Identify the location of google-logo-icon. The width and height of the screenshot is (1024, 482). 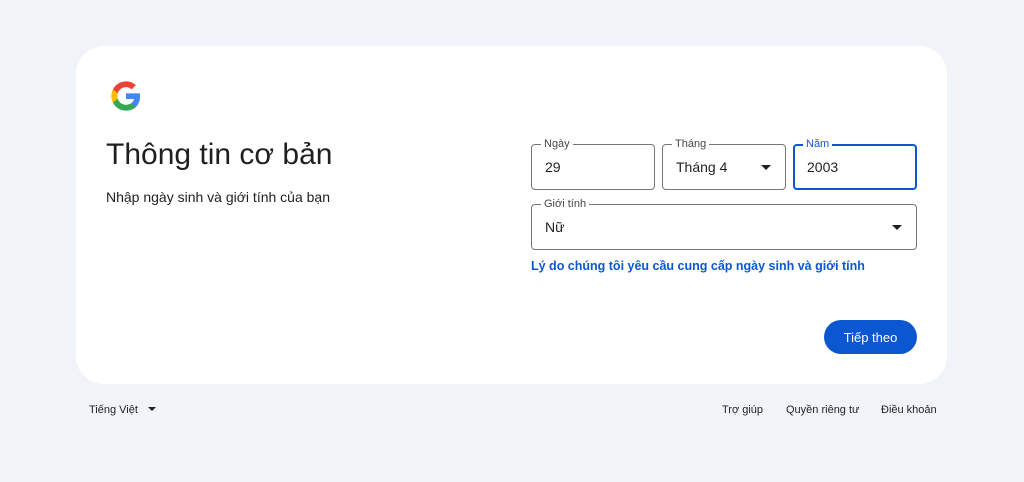
(126, 96).